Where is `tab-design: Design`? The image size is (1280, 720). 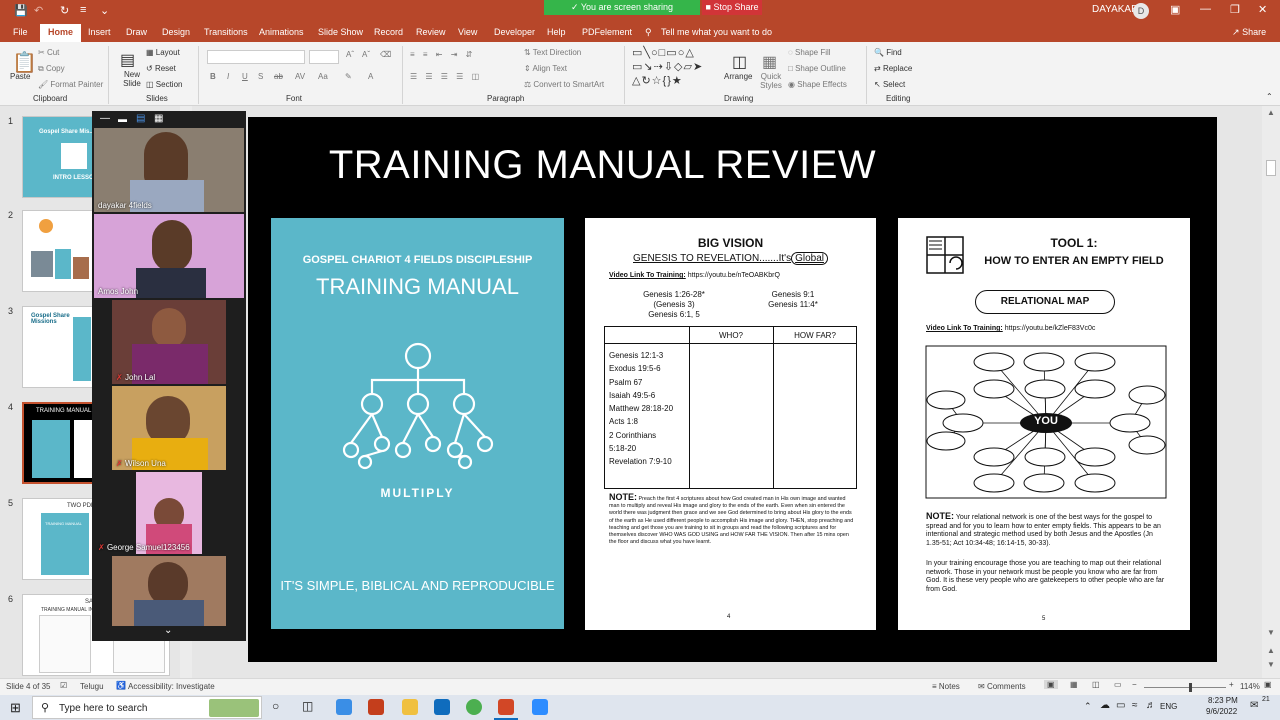 tab-design: Design is located at coordinates (176, 32).